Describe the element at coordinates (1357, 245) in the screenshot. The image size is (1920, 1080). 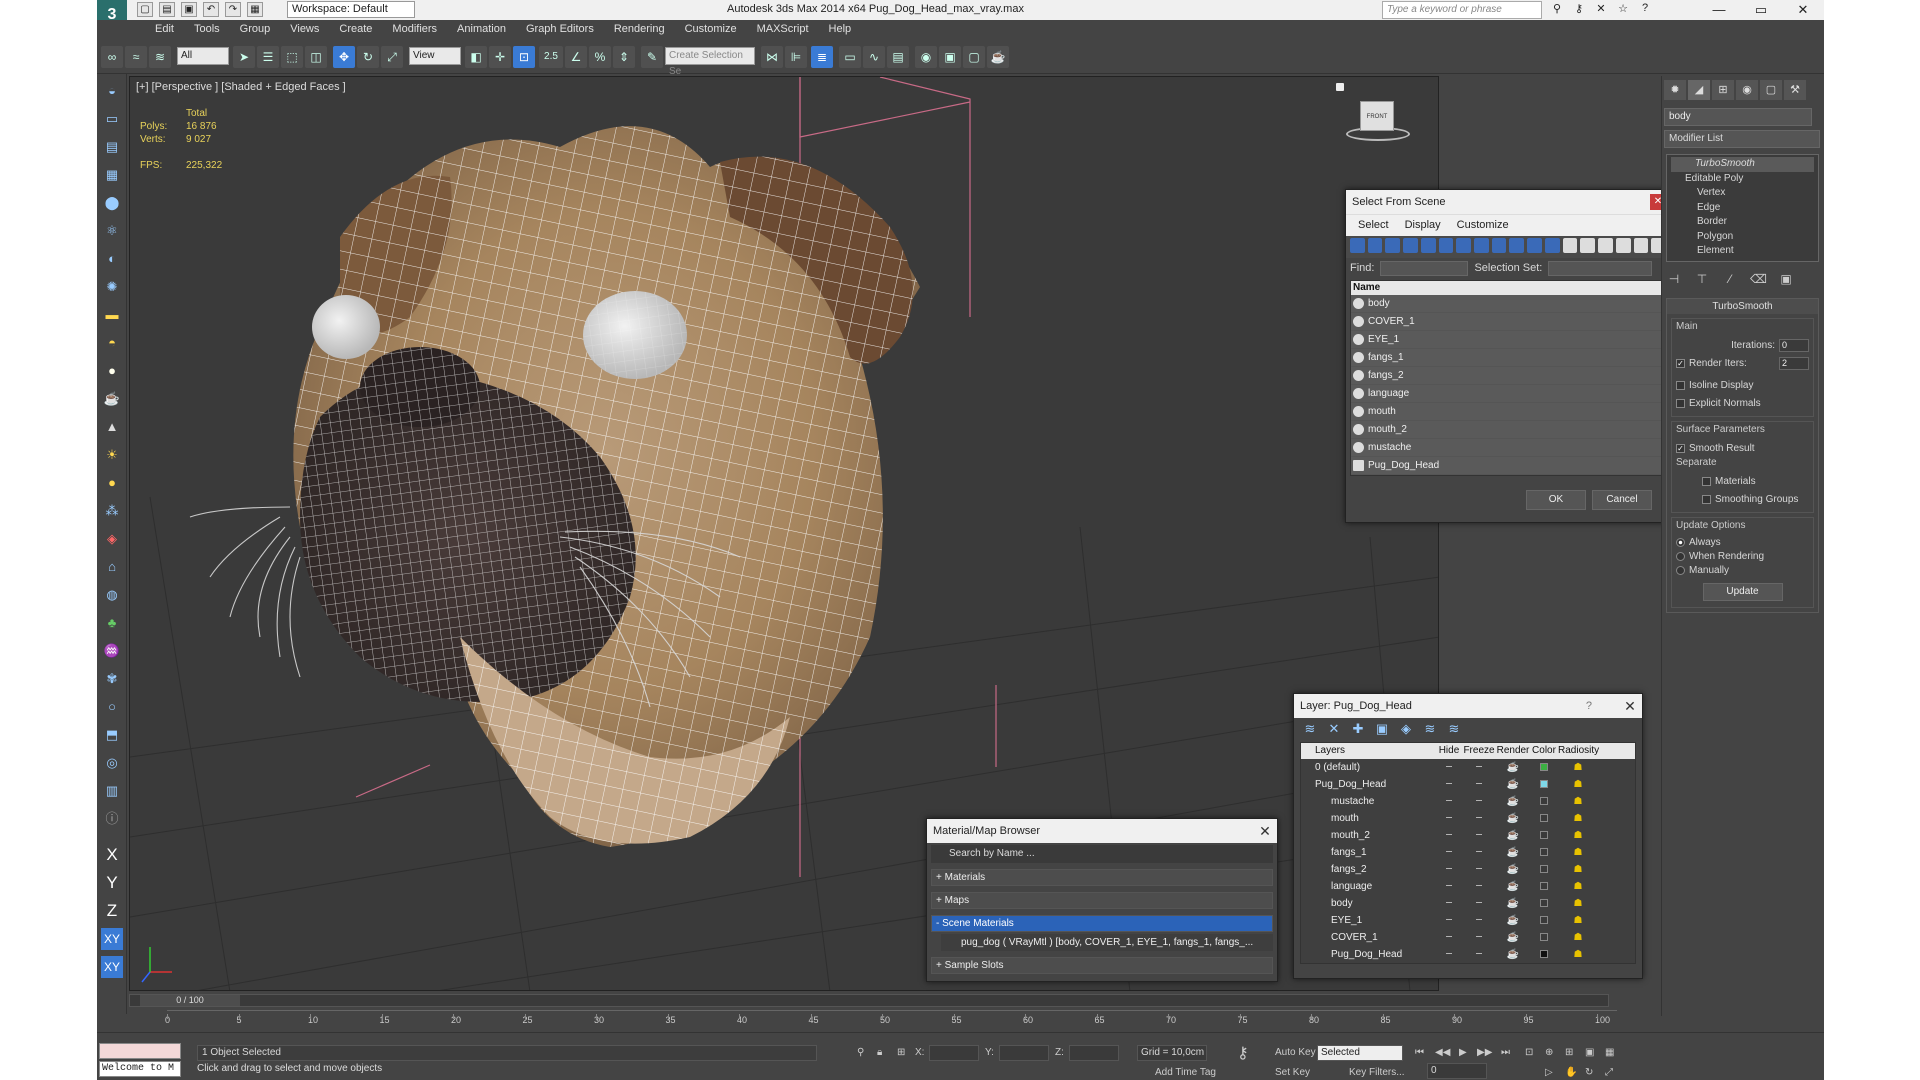
I see `filter-geometry-icon` at that location.